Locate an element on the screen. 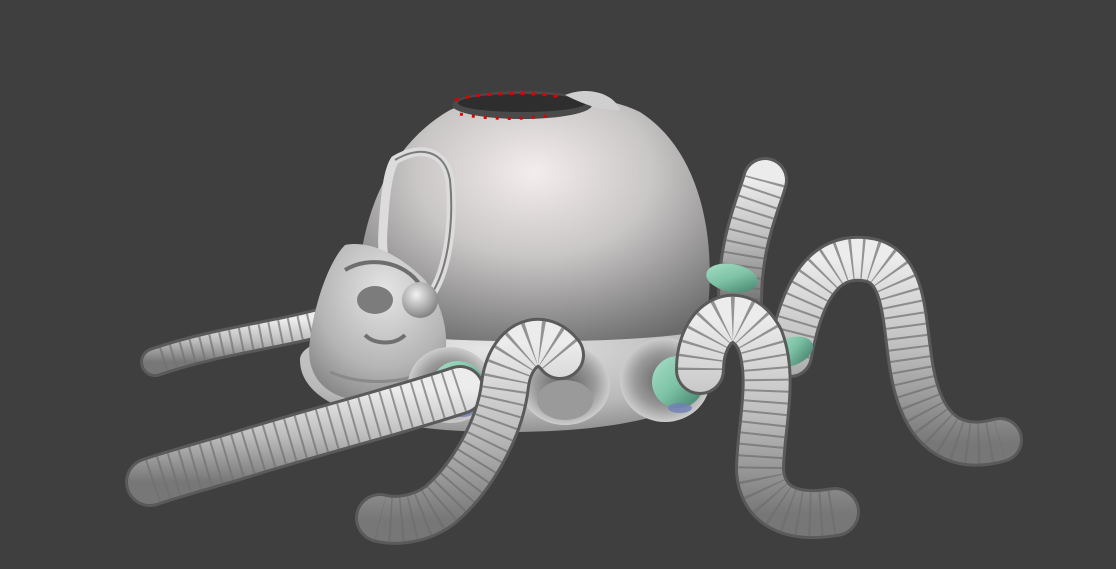 The width and height of the screenshot is (1116, 569). skull-eye-bulb is located at coordinates (420, 300).